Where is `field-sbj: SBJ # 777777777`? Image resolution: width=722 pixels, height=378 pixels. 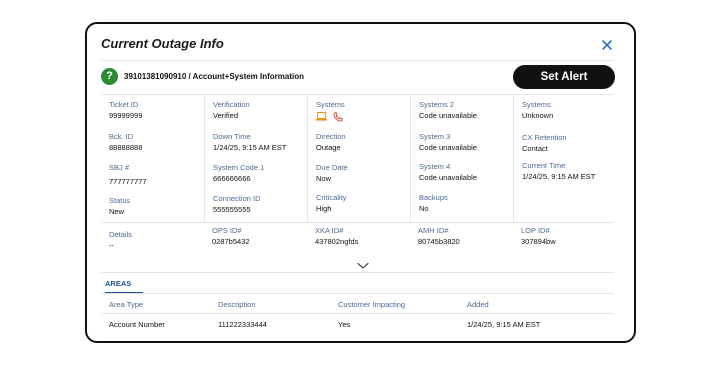 field-sbj: SBJ # 777777777 is located at coordinates (128, 175).